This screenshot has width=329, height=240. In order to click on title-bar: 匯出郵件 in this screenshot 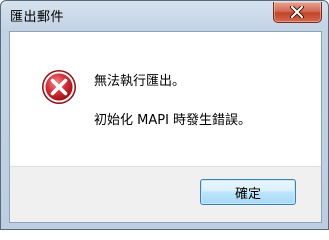, I will do `click(164, 16)`.